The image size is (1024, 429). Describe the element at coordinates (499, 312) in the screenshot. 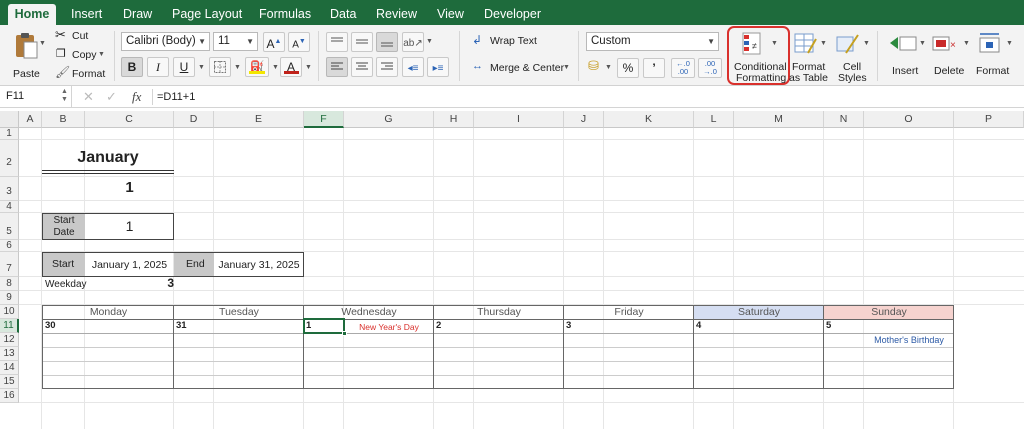

I see `day-header-thursday: Thursday` at that location.